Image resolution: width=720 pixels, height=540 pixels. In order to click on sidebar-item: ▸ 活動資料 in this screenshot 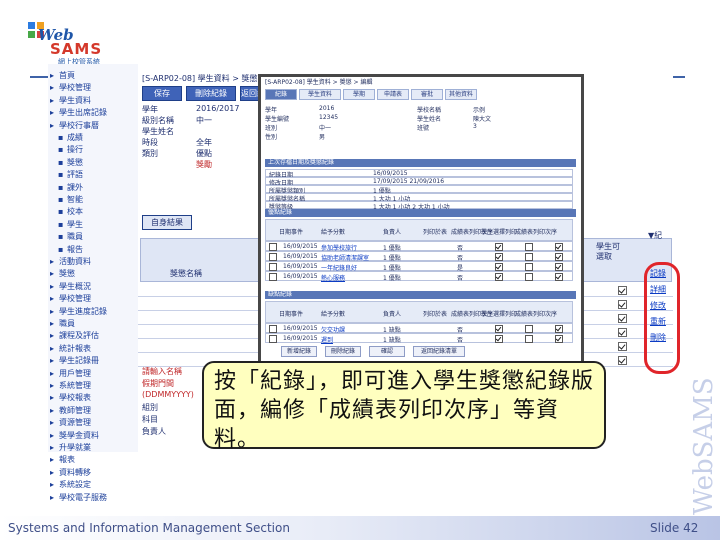, I will do `click(70, 261)`.